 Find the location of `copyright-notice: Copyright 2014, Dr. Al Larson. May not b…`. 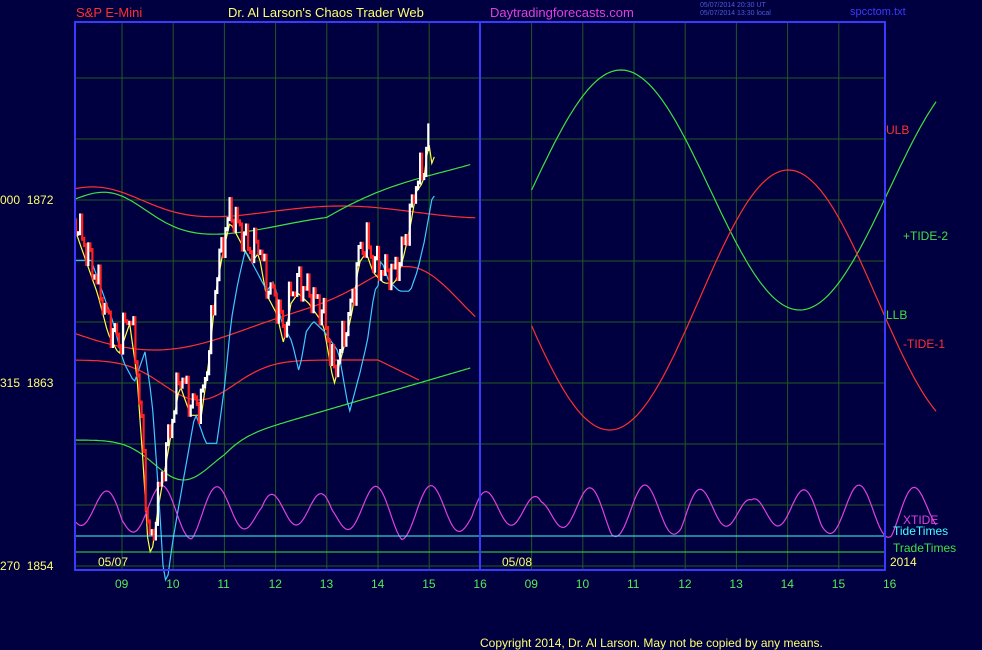

copyright-notice: Copyright 2014, Dr. Al Larson. May not b… is located at coordinates (651, 643).